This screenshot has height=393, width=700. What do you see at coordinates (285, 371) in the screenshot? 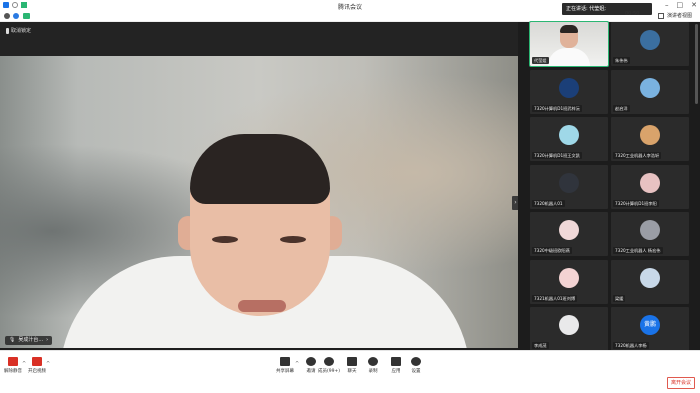
I see `share-label: 共享屏幕` at bounding box center [285, 371].